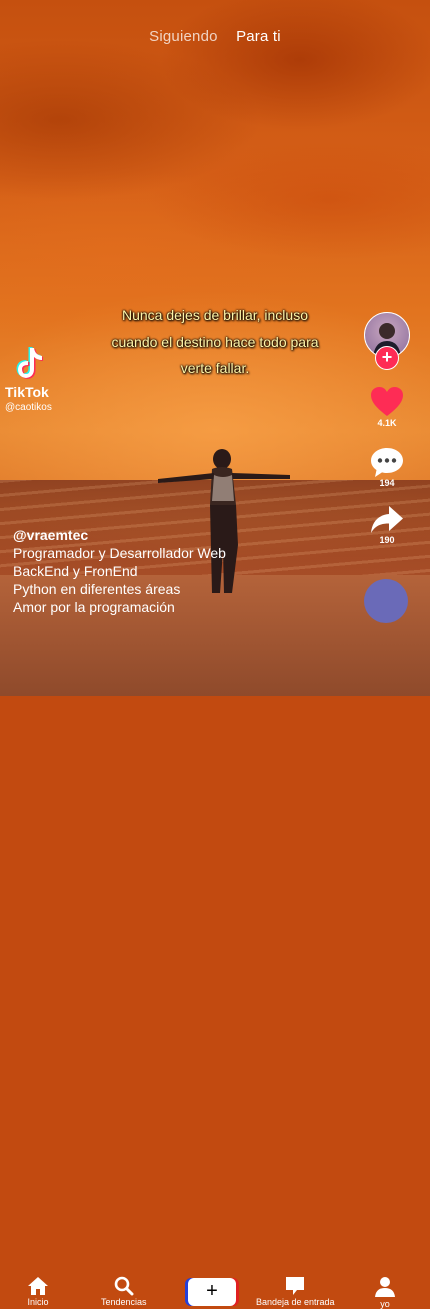 The height and width of the screenshot is (1309, 430). What do you see at coordinates (387, 519) in the screenshot?
I see `share-icon` at bounding box center [387, 519].